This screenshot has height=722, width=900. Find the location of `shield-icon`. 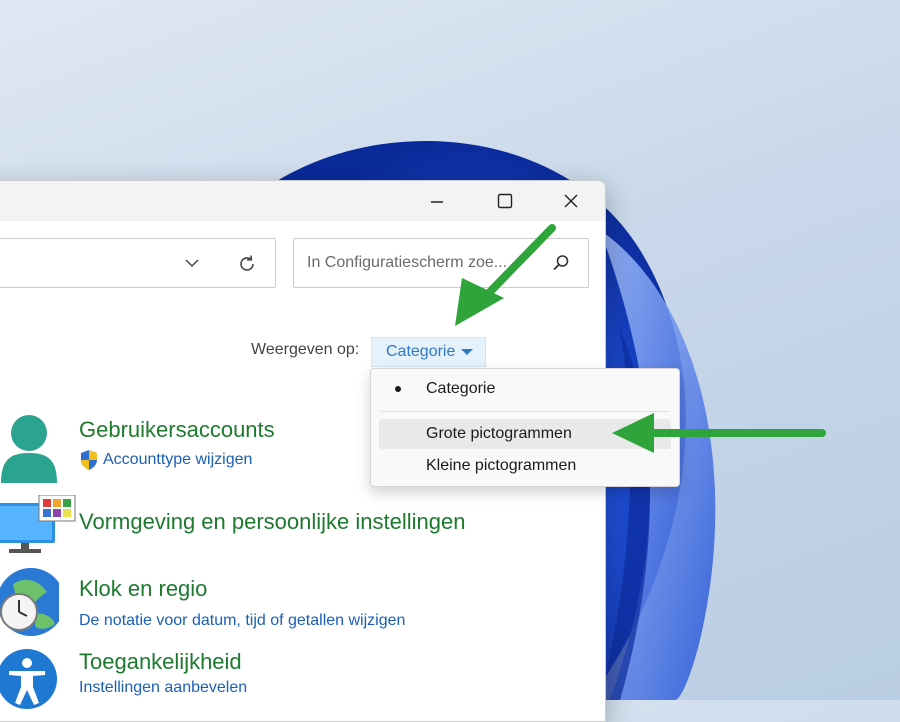

shield-icon is located at coordinates (89, 460).